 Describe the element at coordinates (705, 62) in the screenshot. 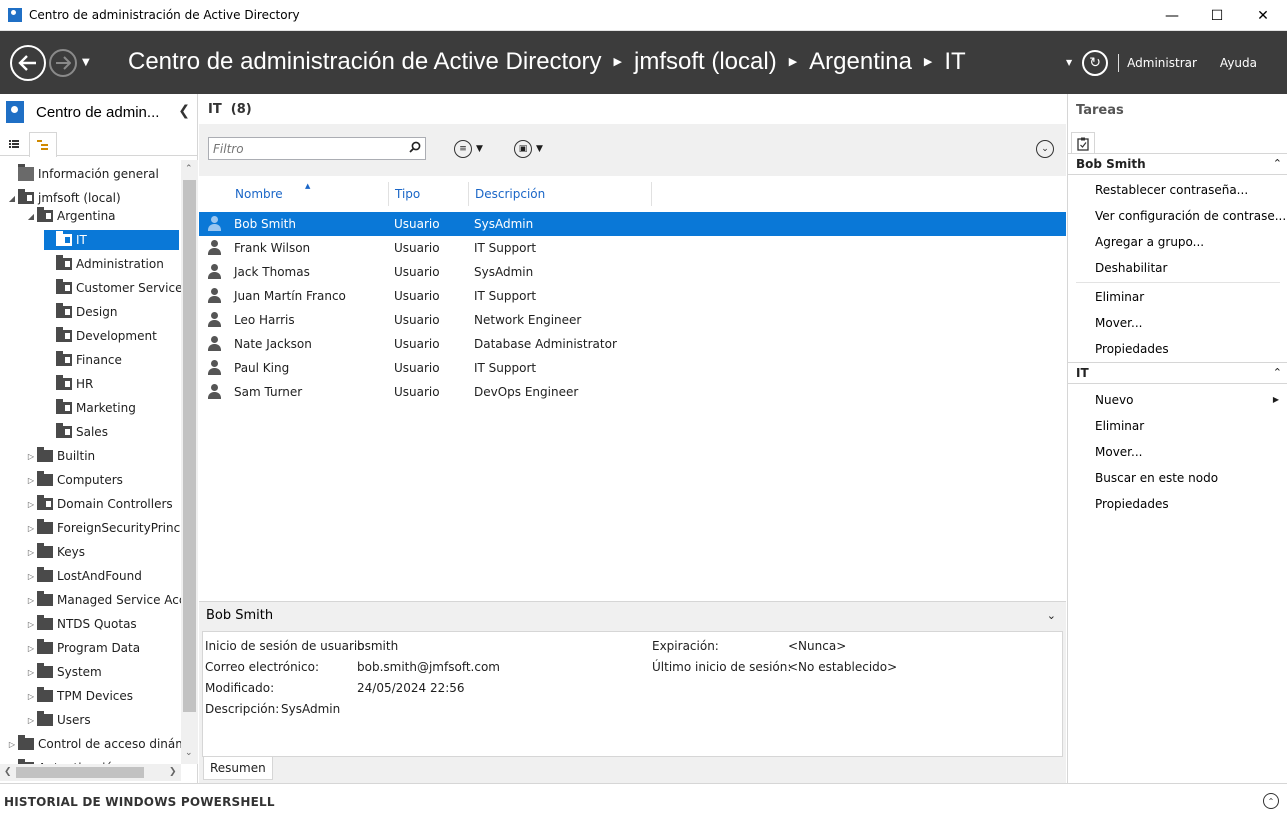

I see `breadcrumb-domain: jmfsoft (local)` at that location.